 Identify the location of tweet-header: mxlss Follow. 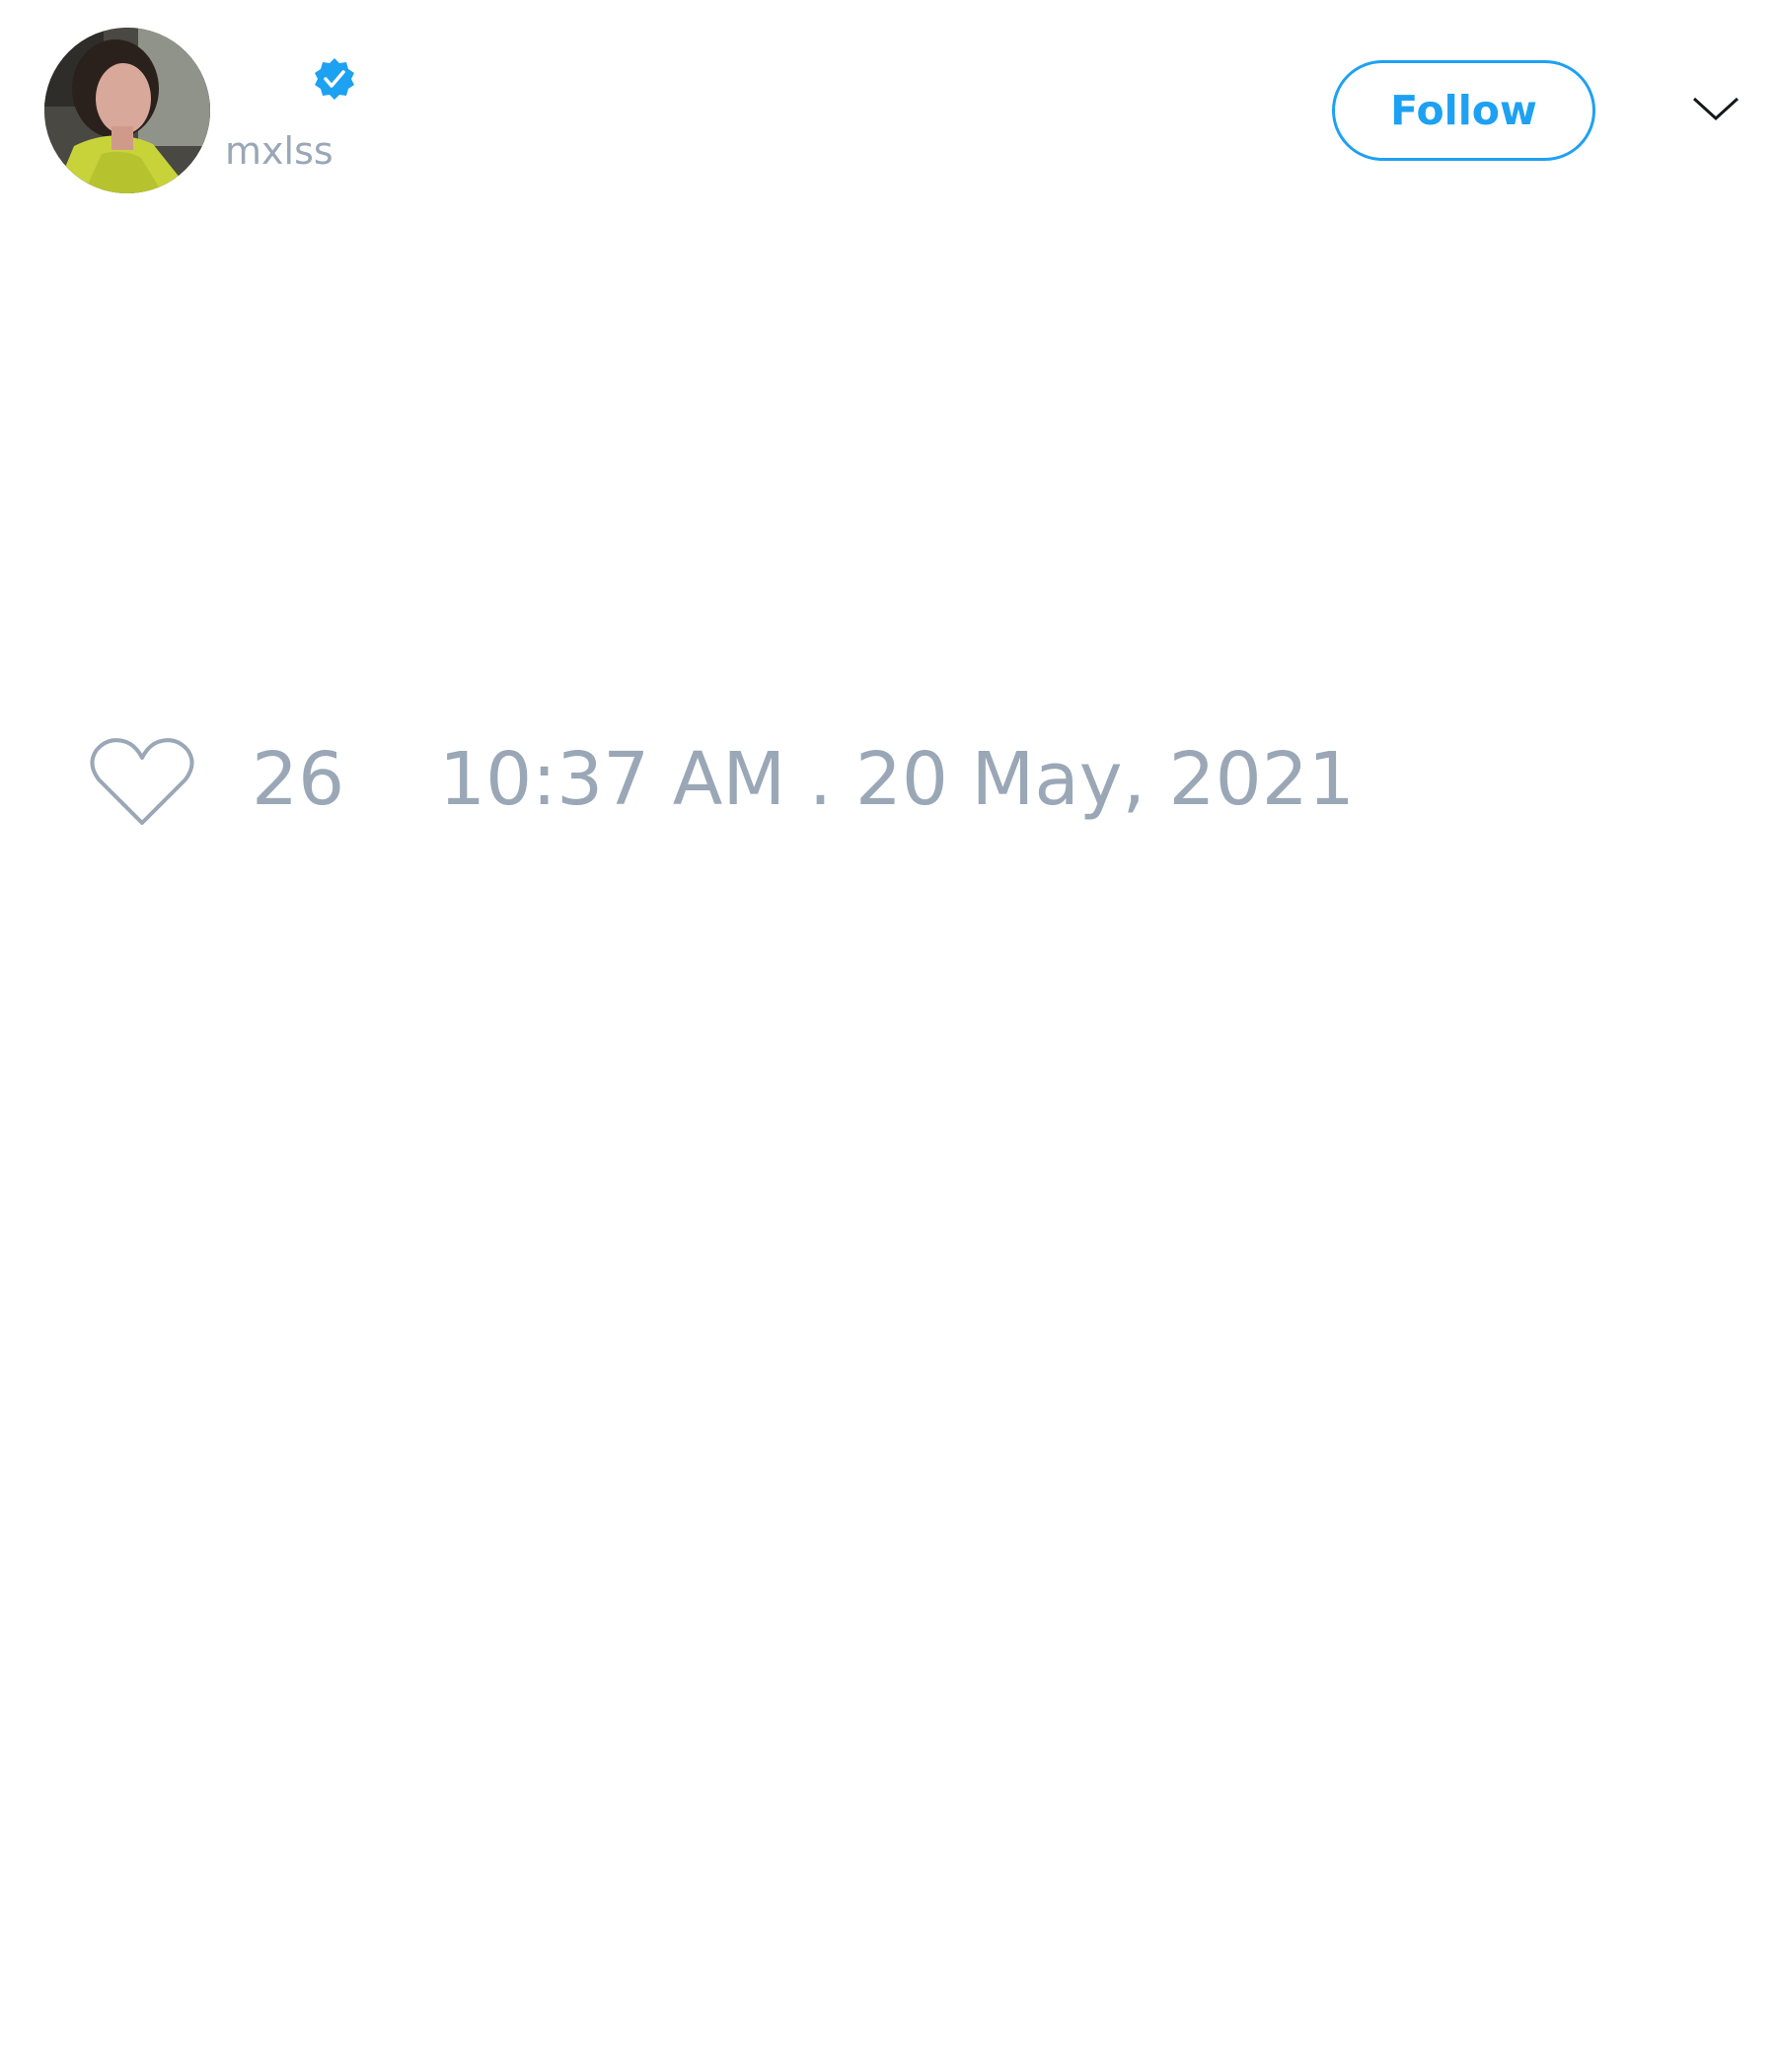
(888, 109).